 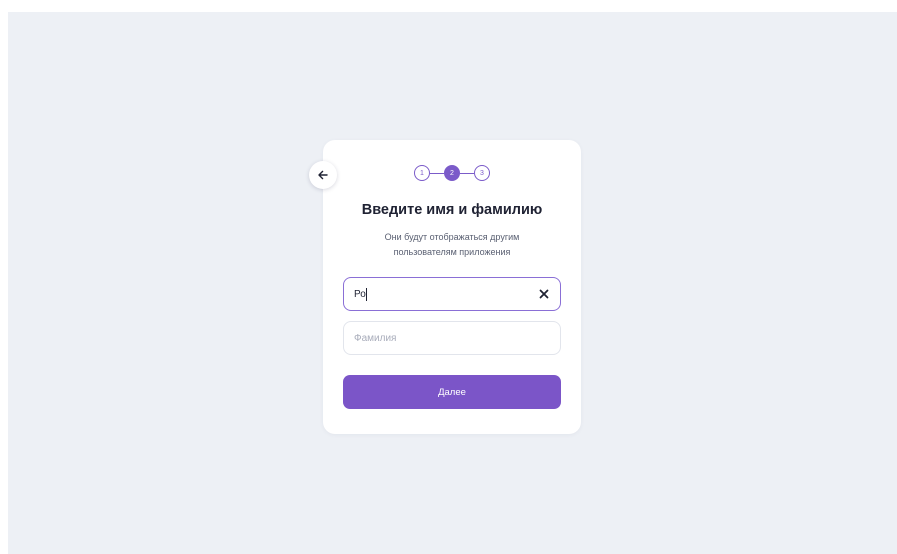 I want to click on first-name-field, so click(x=452, y=294).